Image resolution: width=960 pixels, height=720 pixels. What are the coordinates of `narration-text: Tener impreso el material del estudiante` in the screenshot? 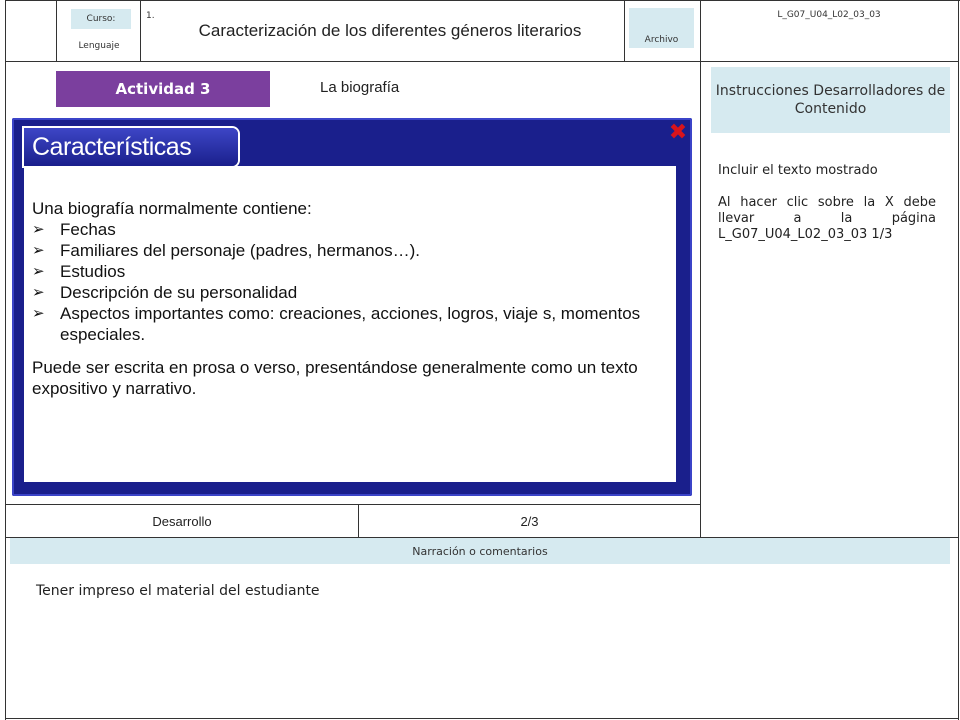 It's located at (178, 591).